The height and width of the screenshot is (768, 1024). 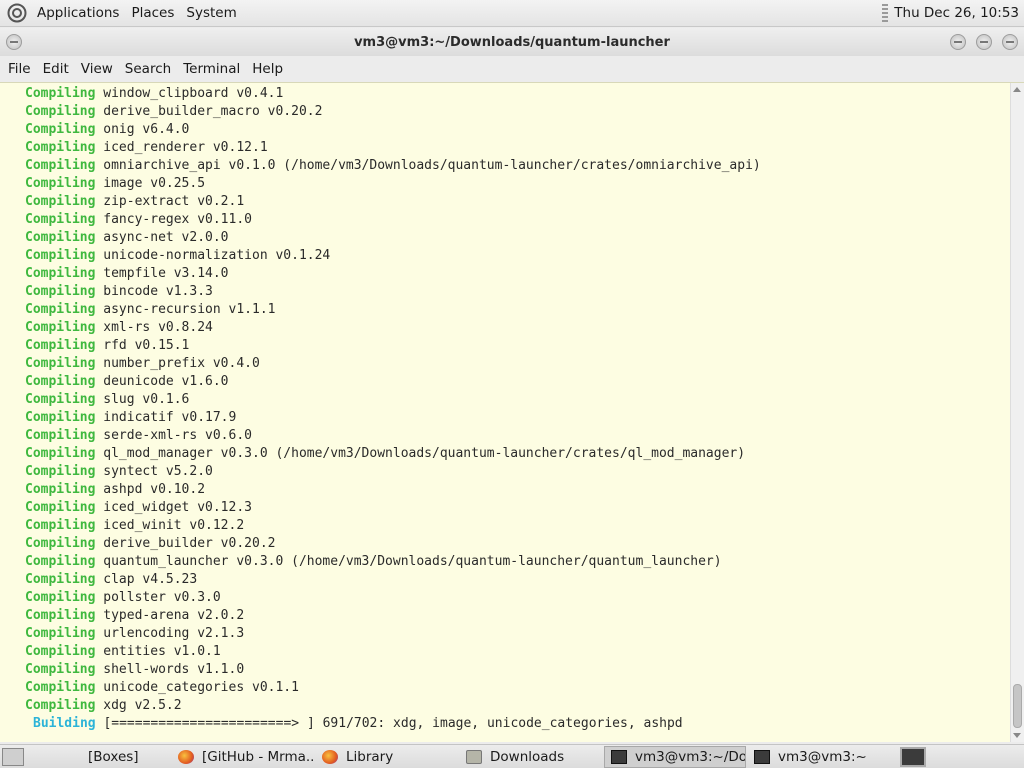 I want to click on crate-name: derive_builder v0.20.2, so click(x=185, y=543).